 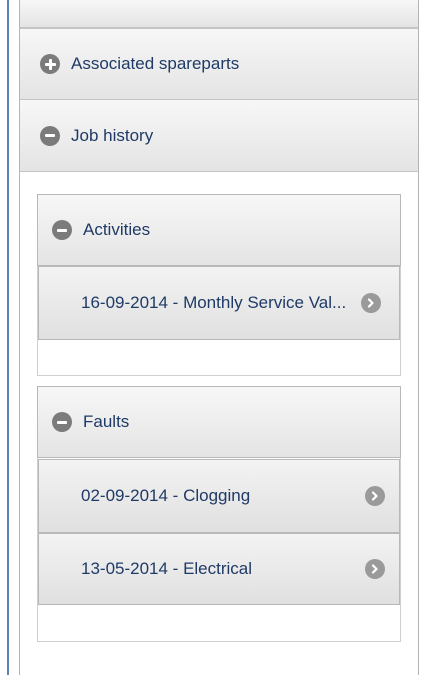 I want to click on associated-spareparts-header: Associated spareparts, so click(x=219, y=64).